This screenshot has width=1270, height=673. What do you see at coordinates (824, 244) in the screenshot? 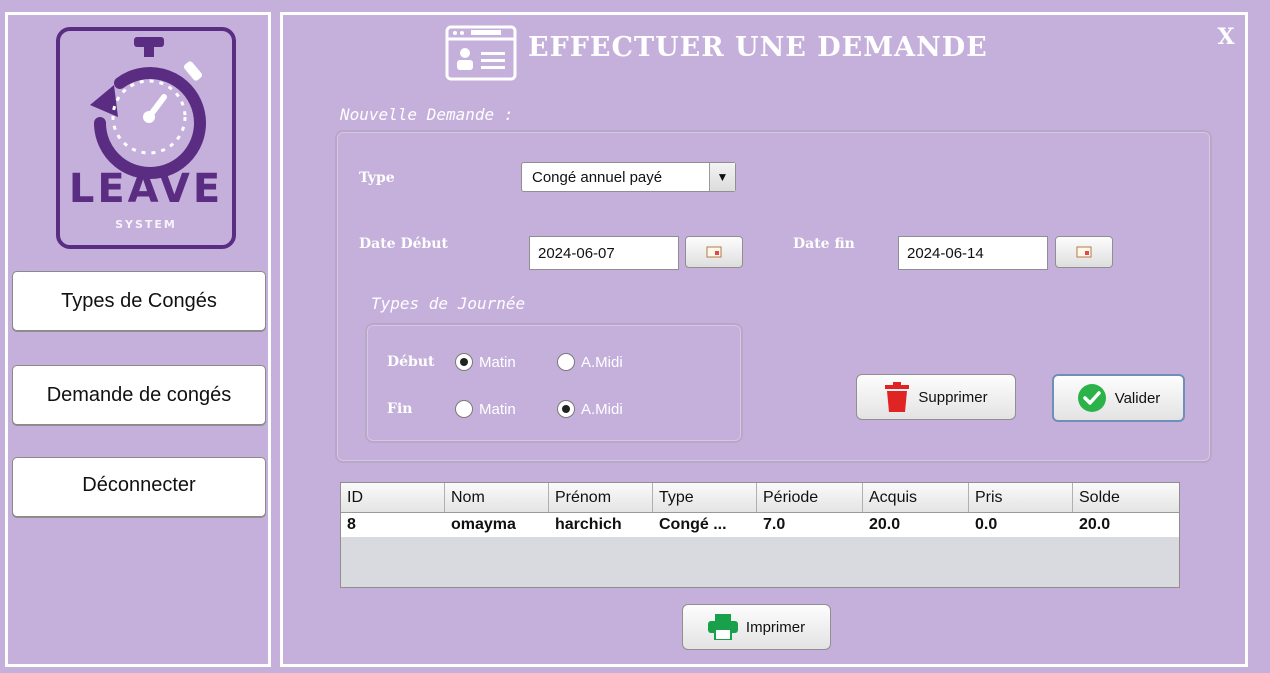
I see `date-fin-label: Date fin` at bounding box center [824, 244].